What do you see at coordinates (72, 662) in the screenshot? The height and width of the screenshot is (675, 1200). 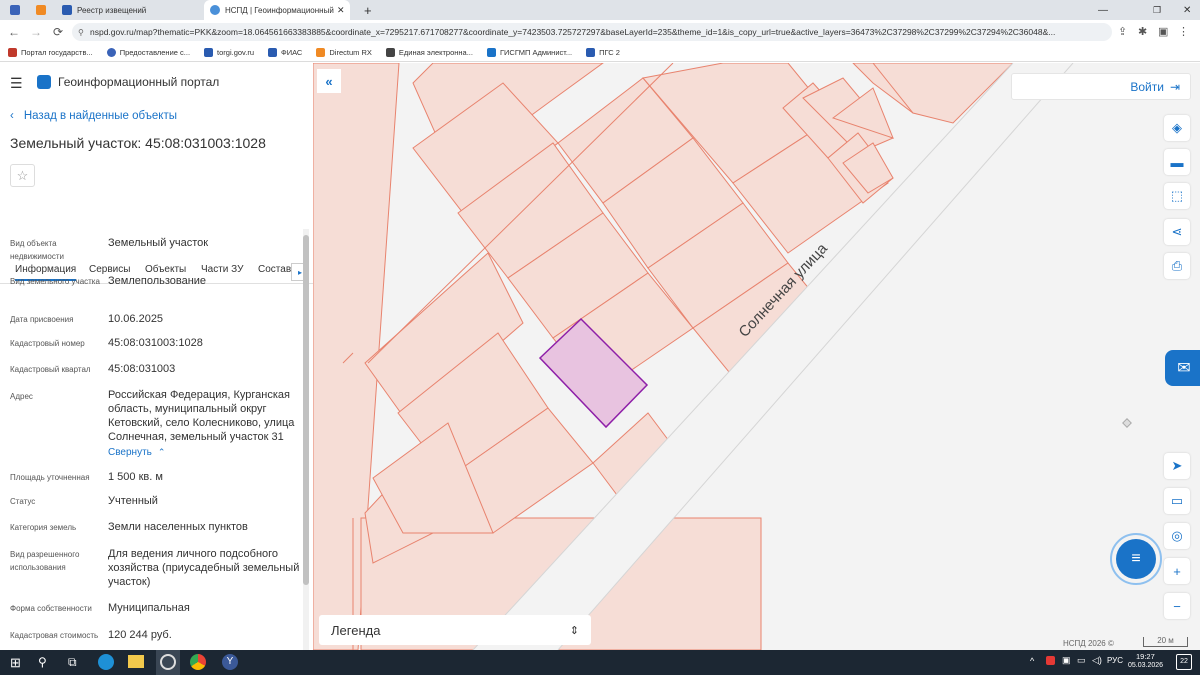 I see `task-view-icon: ⧉` at bounding box center [72, 662].